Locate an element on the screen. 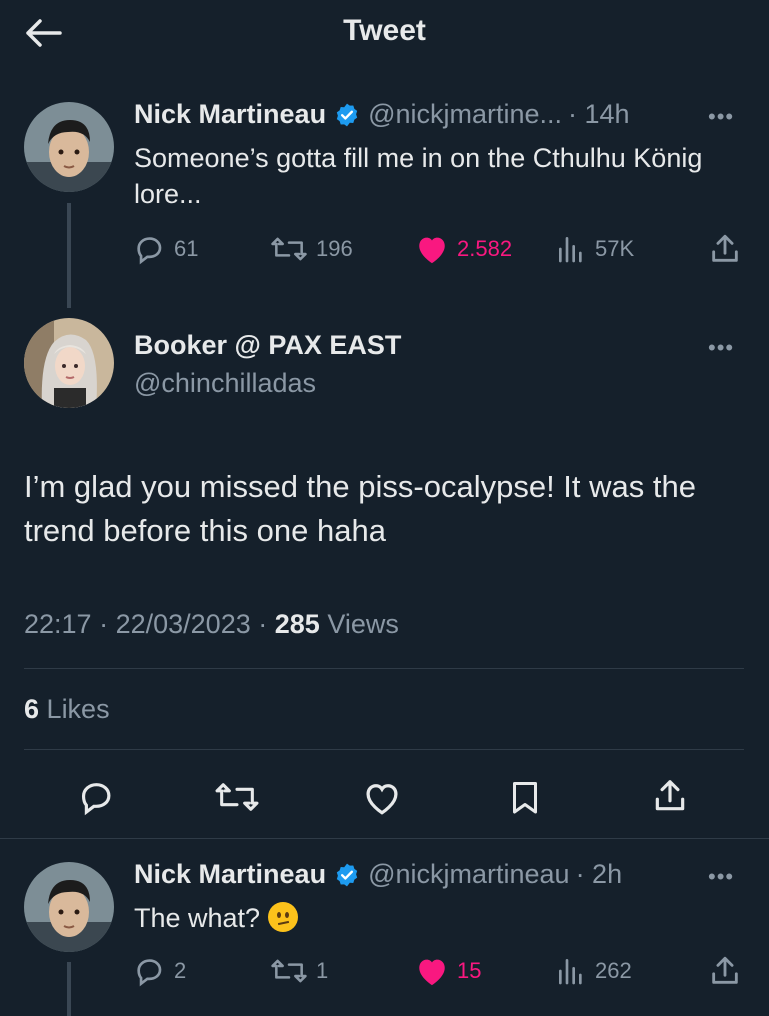 The height and width of the screenshot is (1016, 769). reply-button: 2 is located at coordinates (160, 971).